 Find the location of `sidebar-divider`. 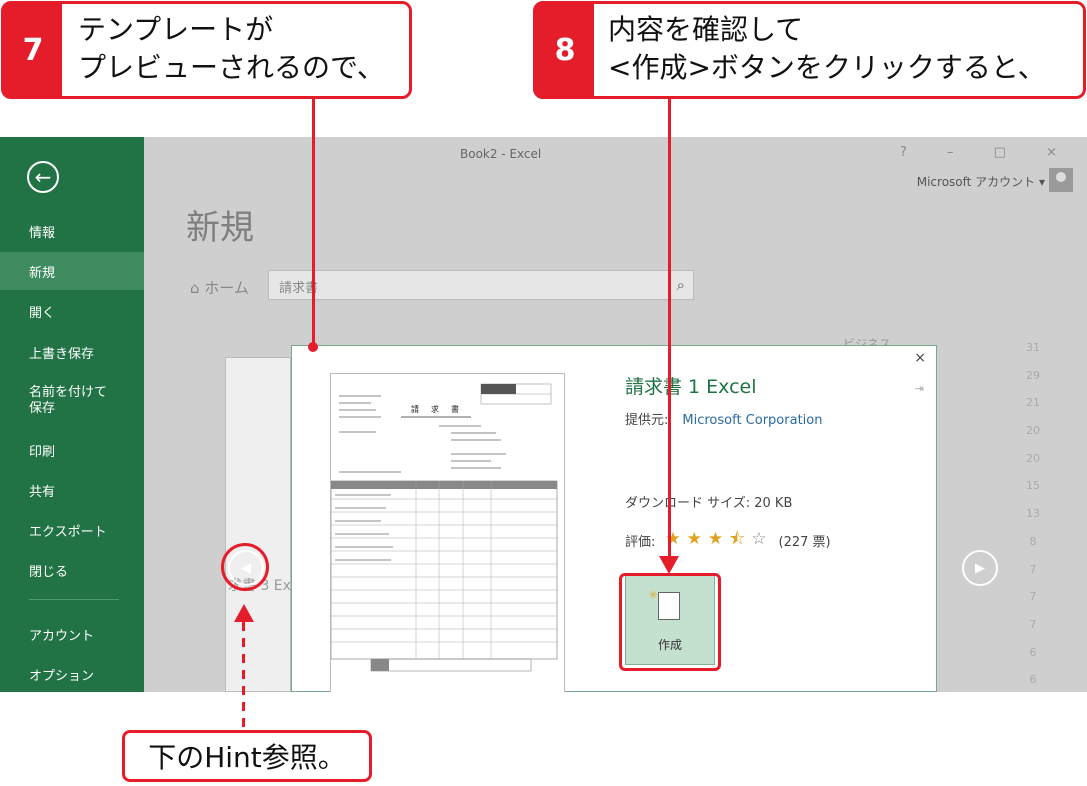

sidebar-divider is located at coordinates (74, 599).